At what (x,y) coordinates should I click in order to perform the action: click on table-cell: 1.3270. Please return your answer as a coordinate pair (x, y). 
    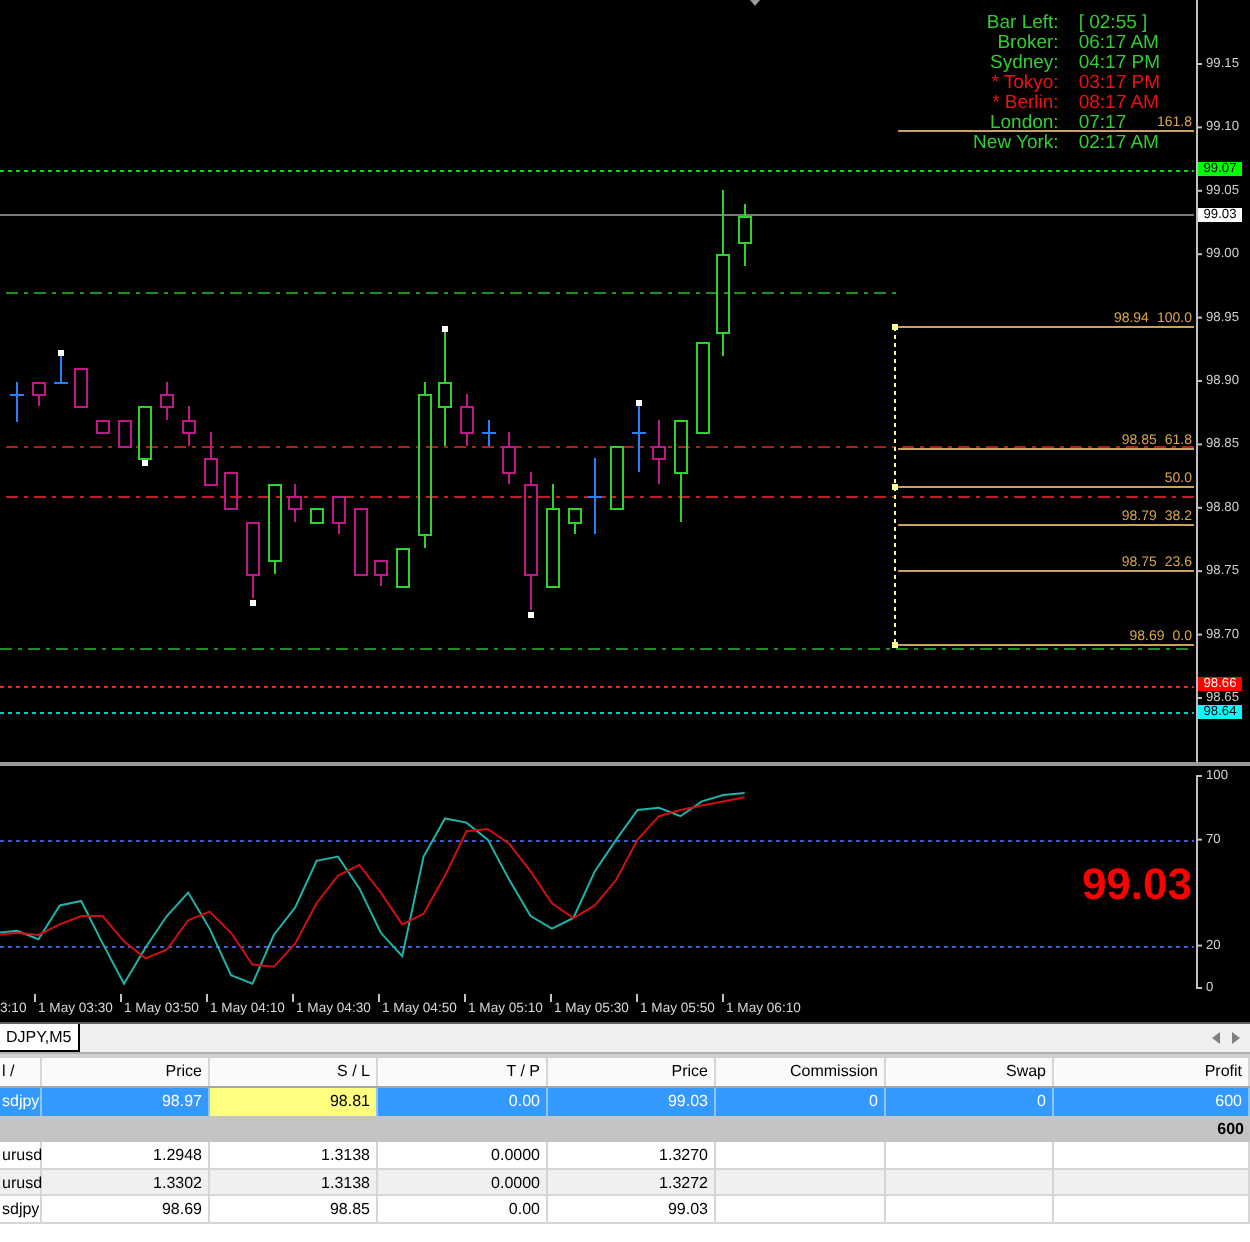
    Looking at the image, I should click on (632, 1155).